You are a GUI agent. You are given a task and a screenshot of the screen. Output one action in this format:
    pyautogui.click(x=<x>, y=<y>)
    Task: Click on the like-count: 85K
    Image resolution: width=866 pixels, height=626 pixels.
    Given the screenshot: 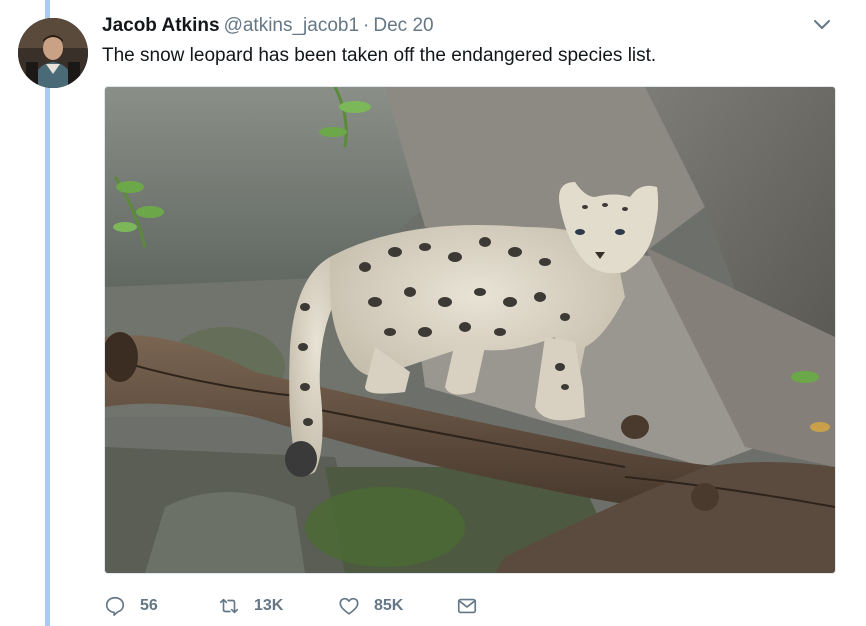 What is the action you would take?
    pyautogui.click(x=389, y=605)
    